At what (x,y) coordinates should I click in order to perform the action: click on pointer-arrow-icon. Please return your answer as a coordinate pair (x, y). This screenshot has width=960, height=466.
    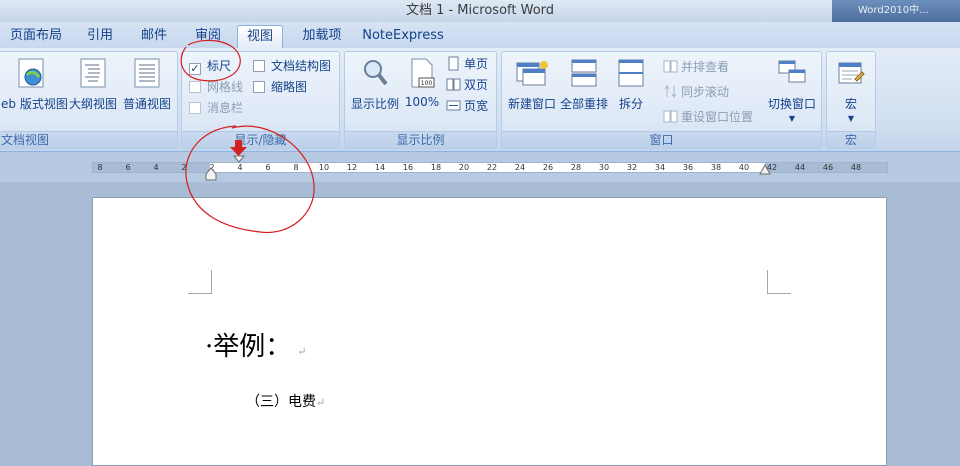
    Looking at the image, I should click on (238, 148).